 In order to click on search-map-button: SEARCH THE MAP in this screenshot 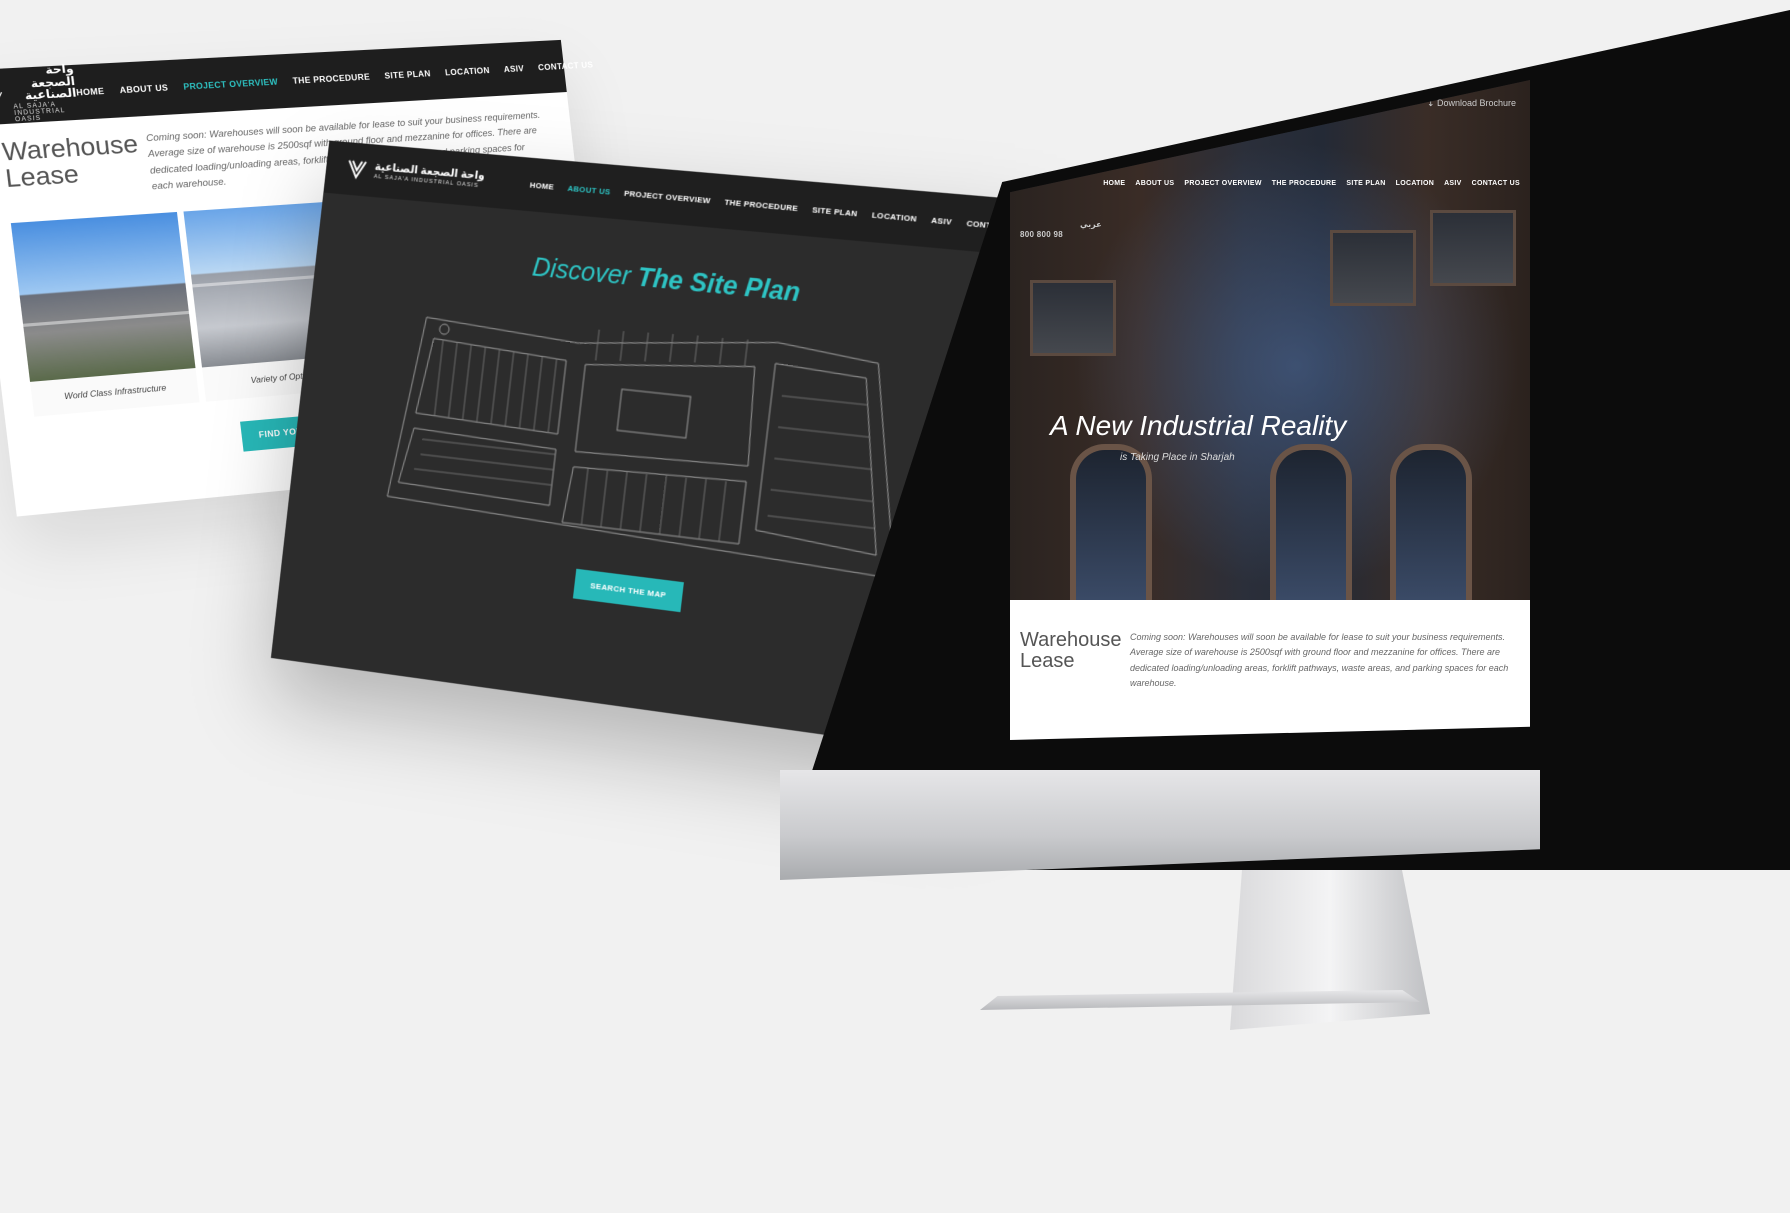, I will do `click(628, 590)`.